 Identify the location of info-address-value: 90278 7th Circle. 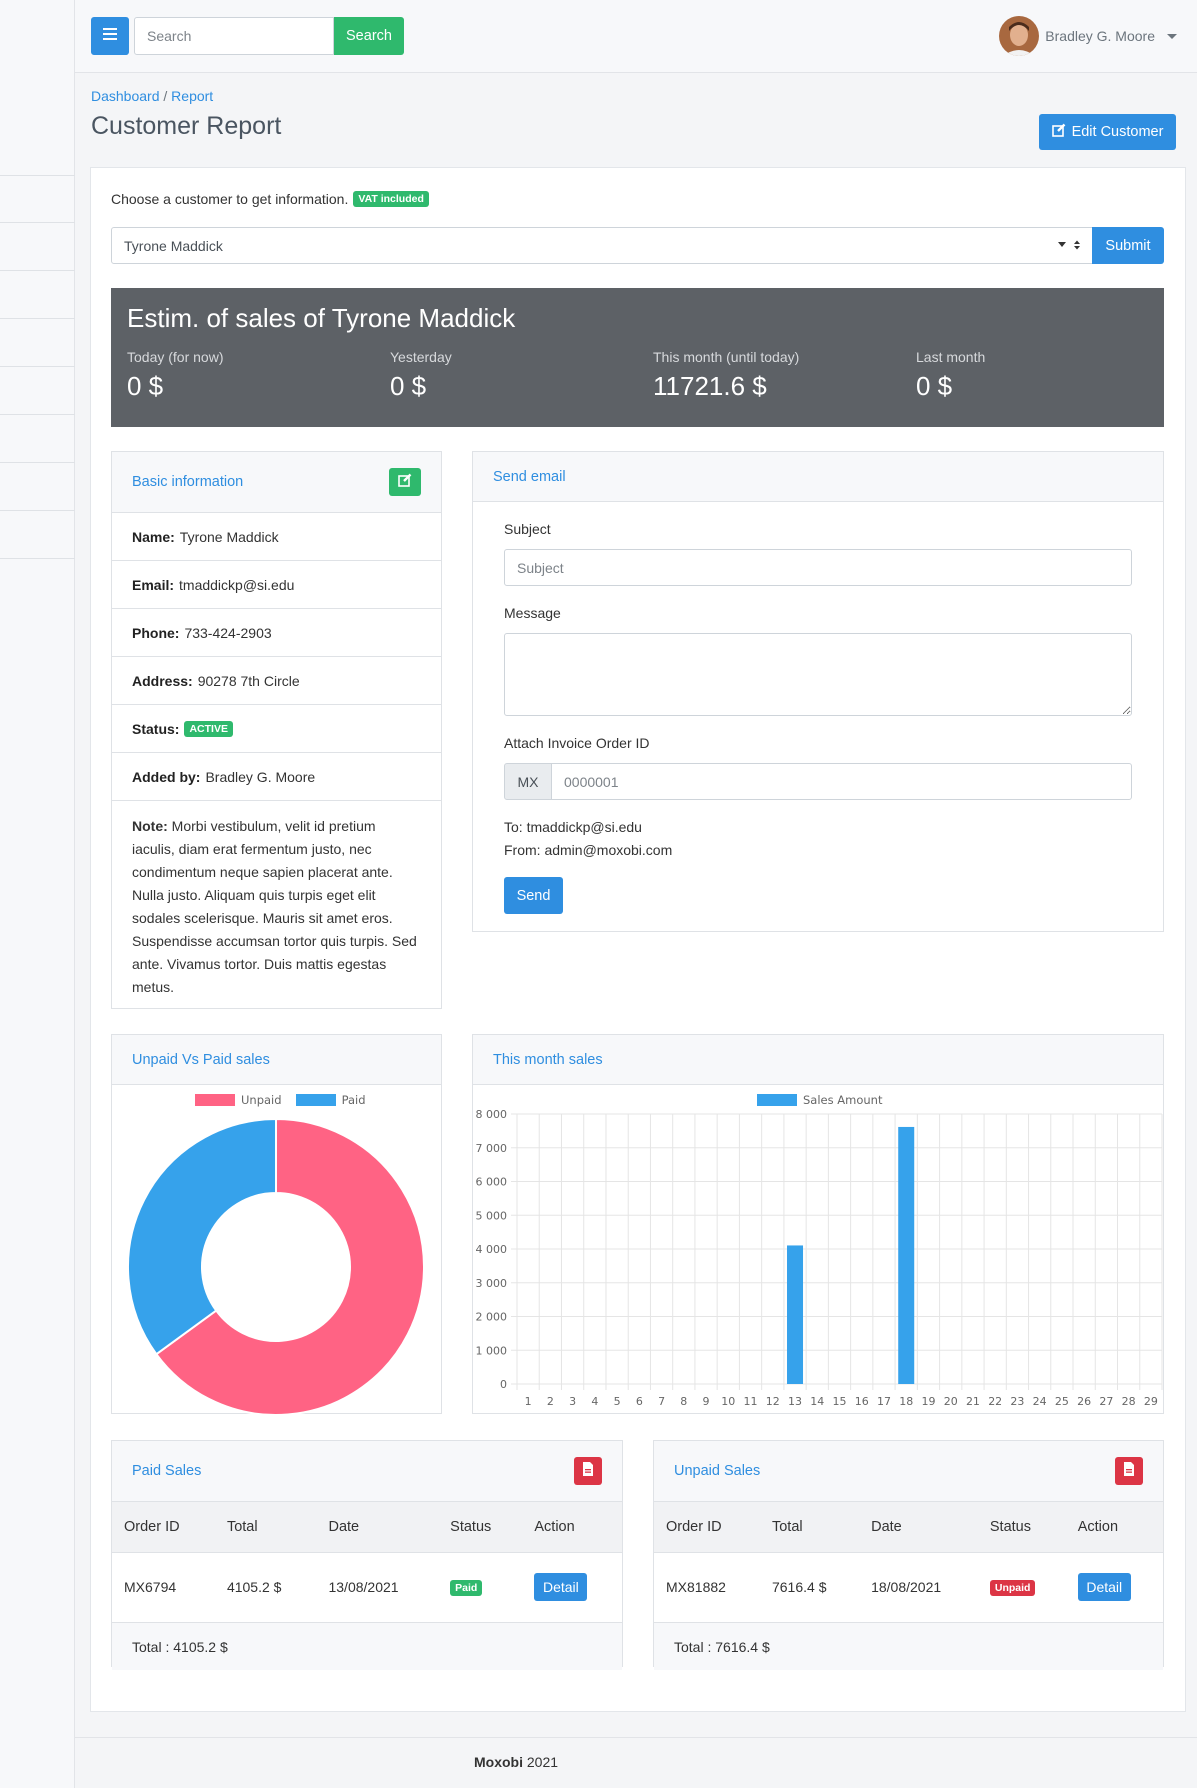
(248, 680).